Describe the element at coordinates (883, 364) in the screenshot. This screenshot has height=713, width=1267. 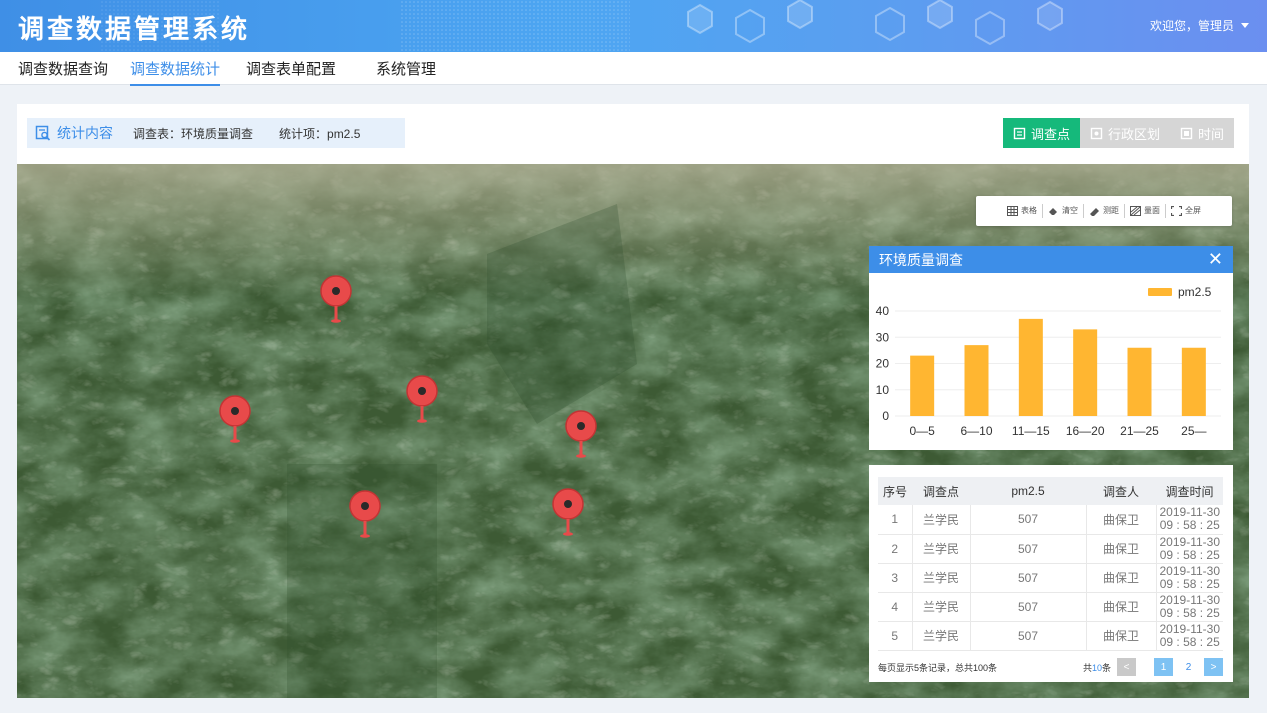
I see `y-tick-label: 20` at that location.